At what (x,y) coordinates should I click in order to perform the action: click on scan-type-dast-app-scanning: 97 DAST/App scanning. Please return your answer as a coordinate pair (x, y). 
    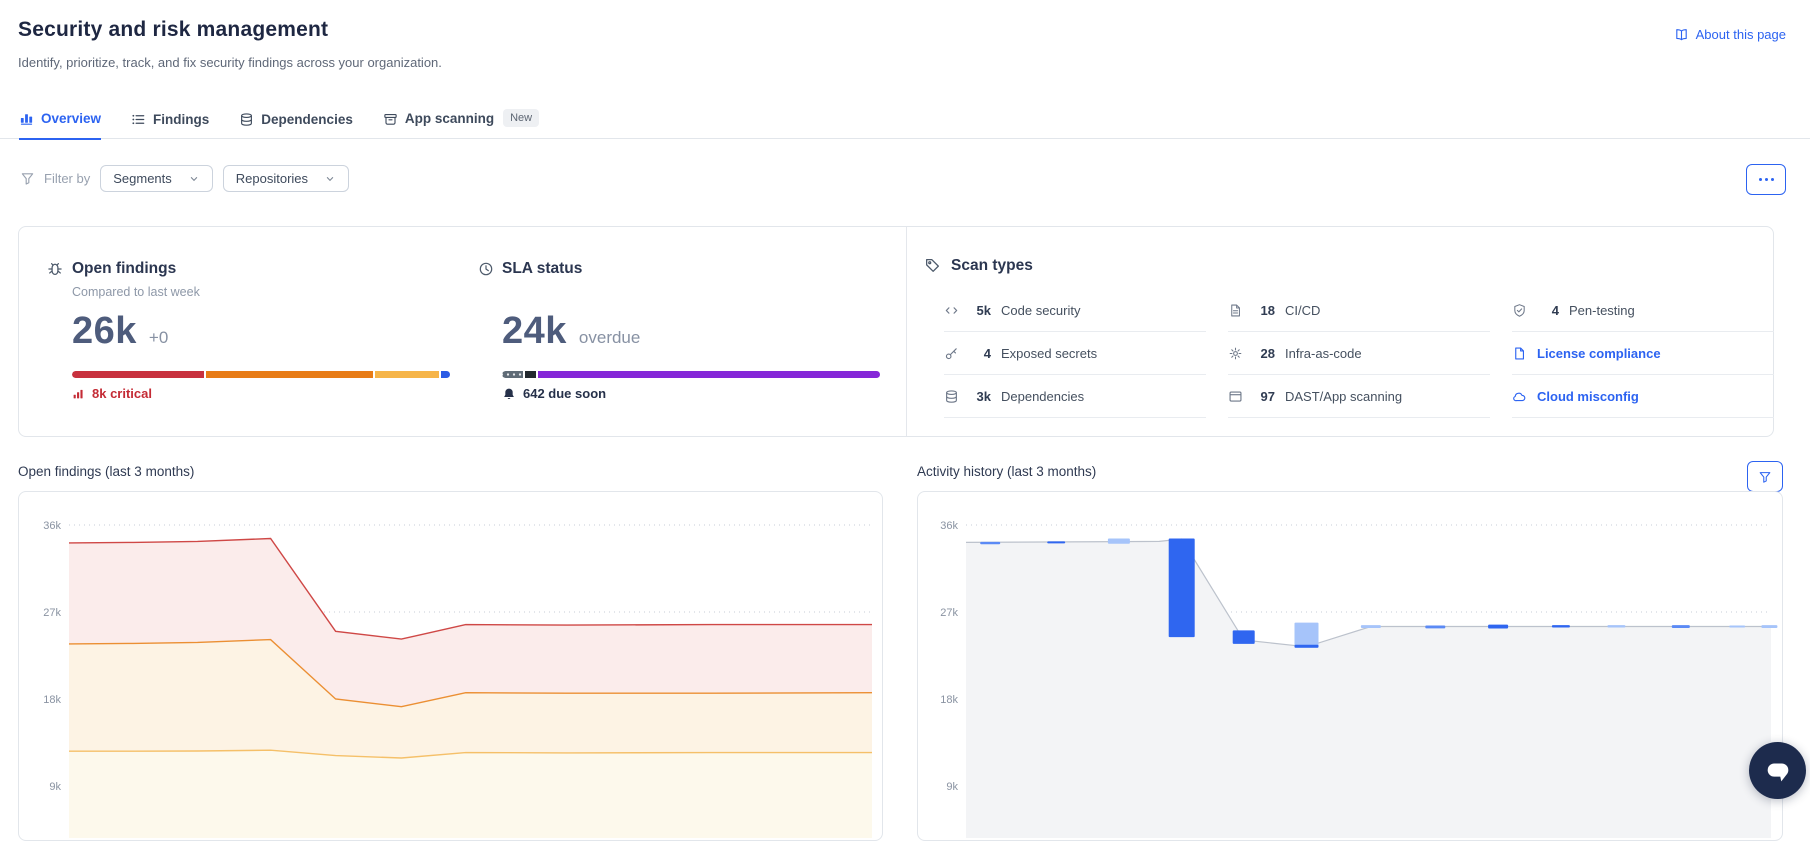
    Looking at the image, I should click on (1359, 396).